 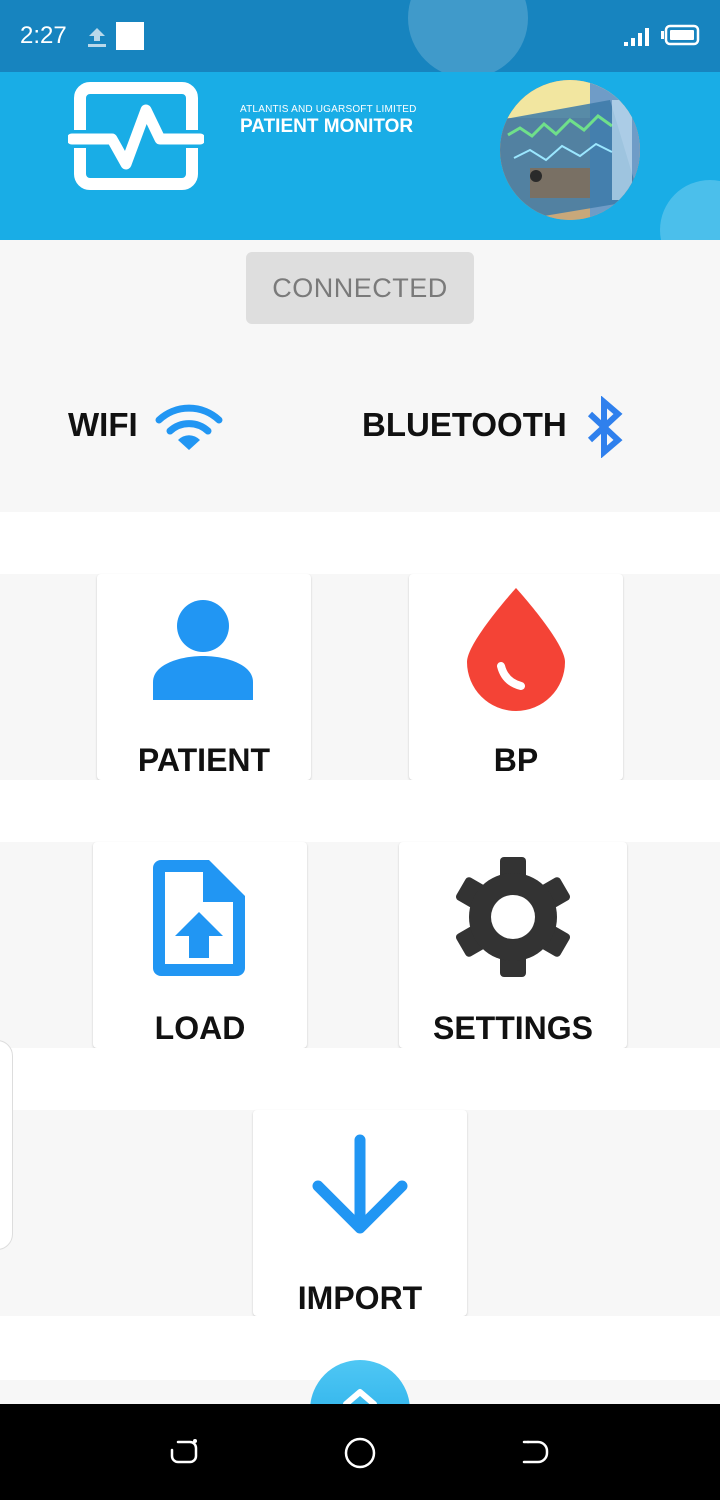 I want to click on patient-card: PATIENT, so click(x=204, y=677).